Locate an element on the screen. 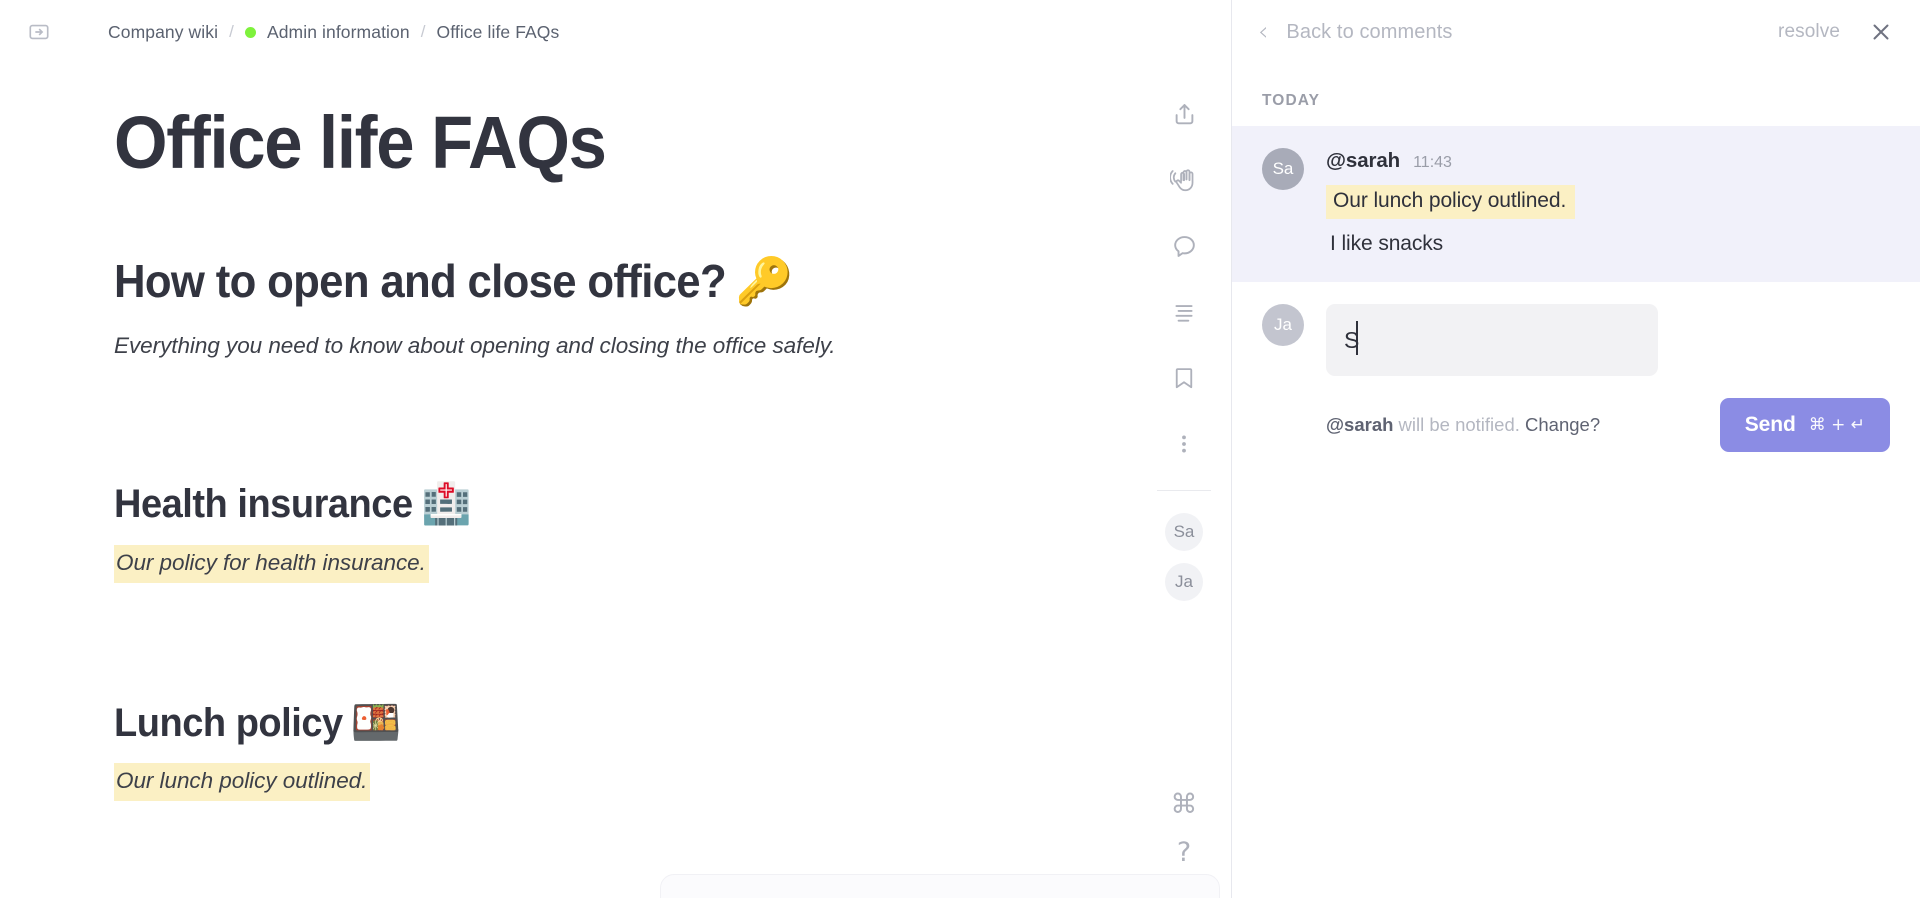 The width and height of the screenshot is (1920, 898). reply-row: Ja is located at coordinates (1576, 329).